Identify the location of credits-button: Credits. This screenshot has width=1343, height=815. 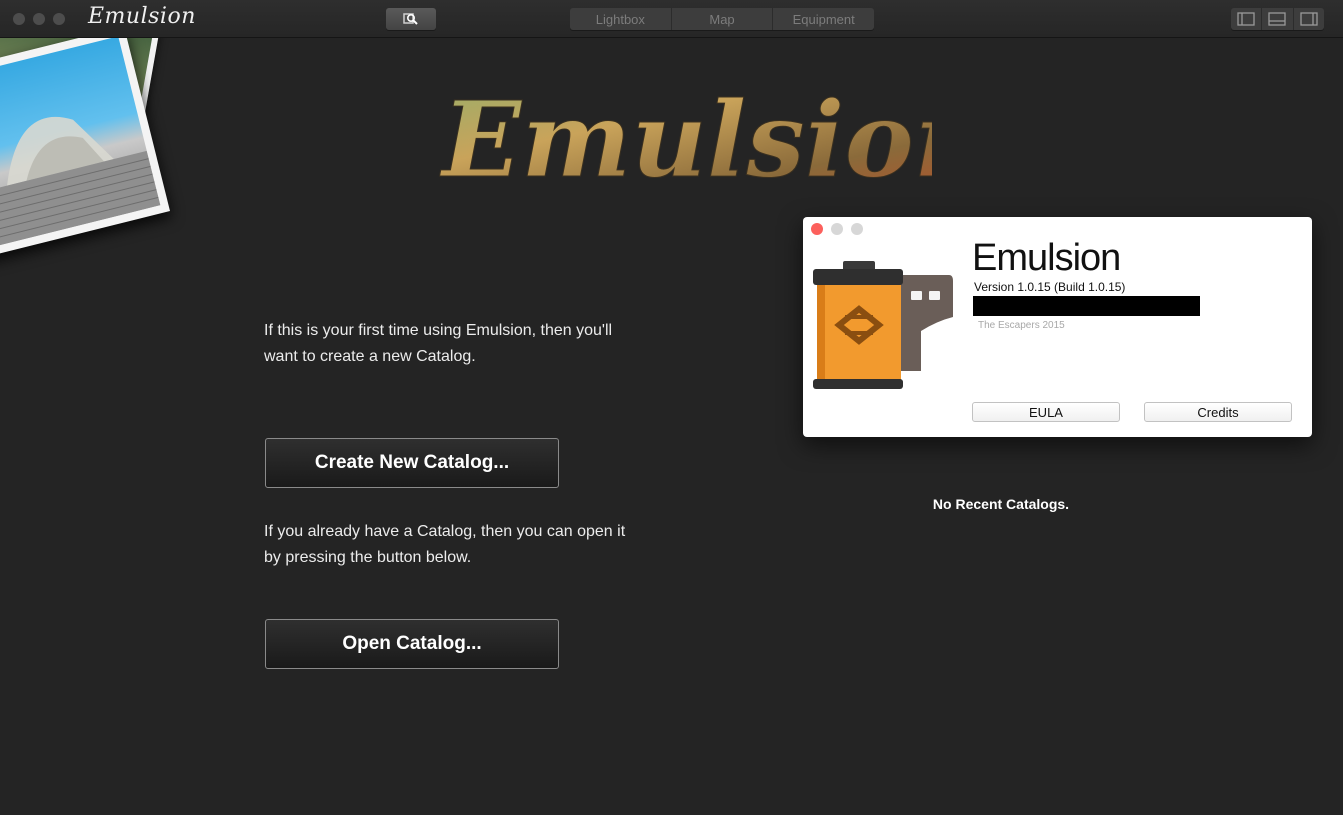
(1218, 412).